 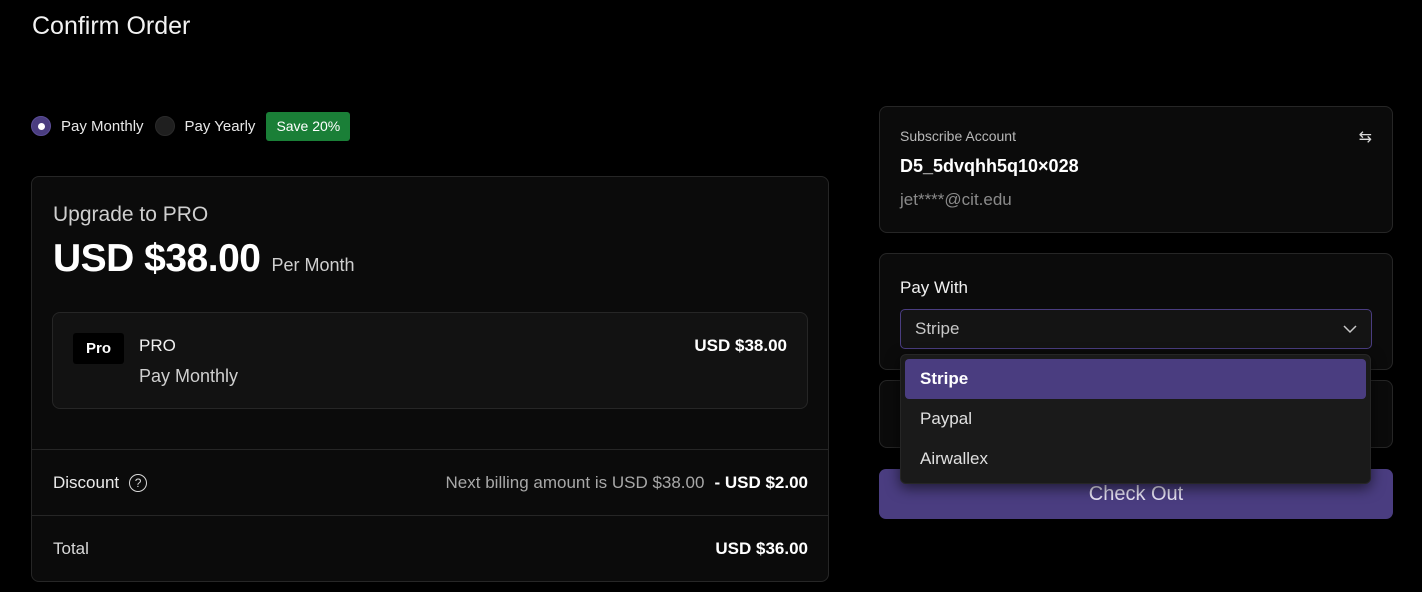 I want to click on page-title: Confirm Order, so click(x=111, y=26).